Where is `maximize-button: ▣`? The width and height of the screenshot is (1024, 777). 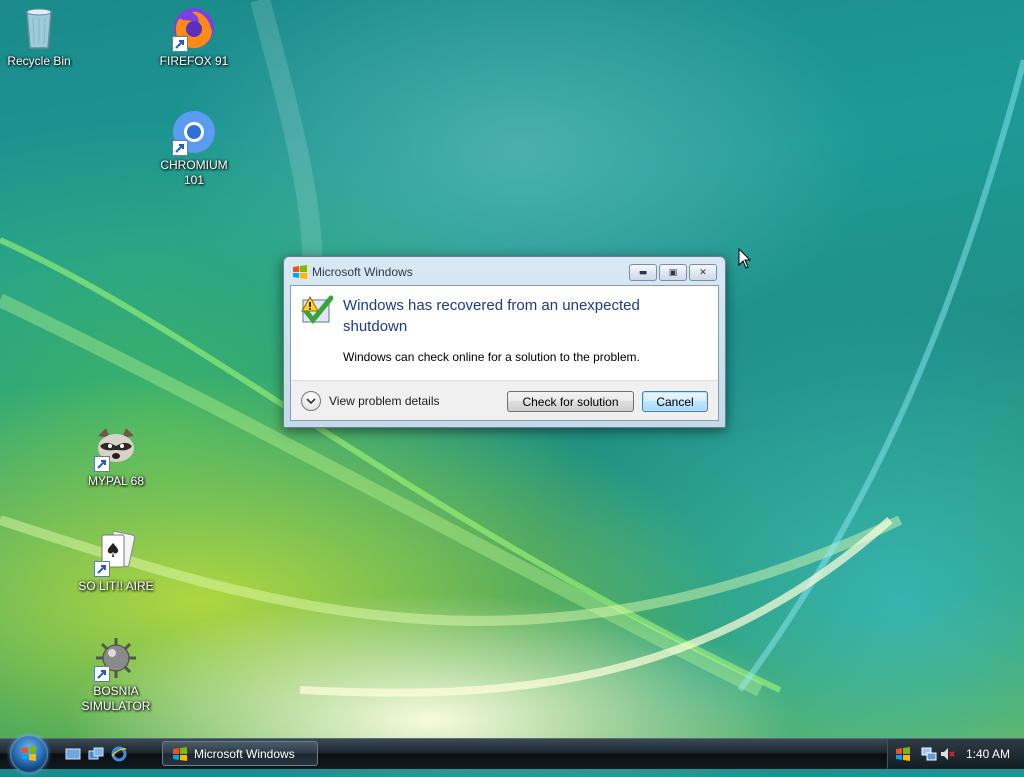 maximize-button: ▣ is located at coordinates (673, 272).